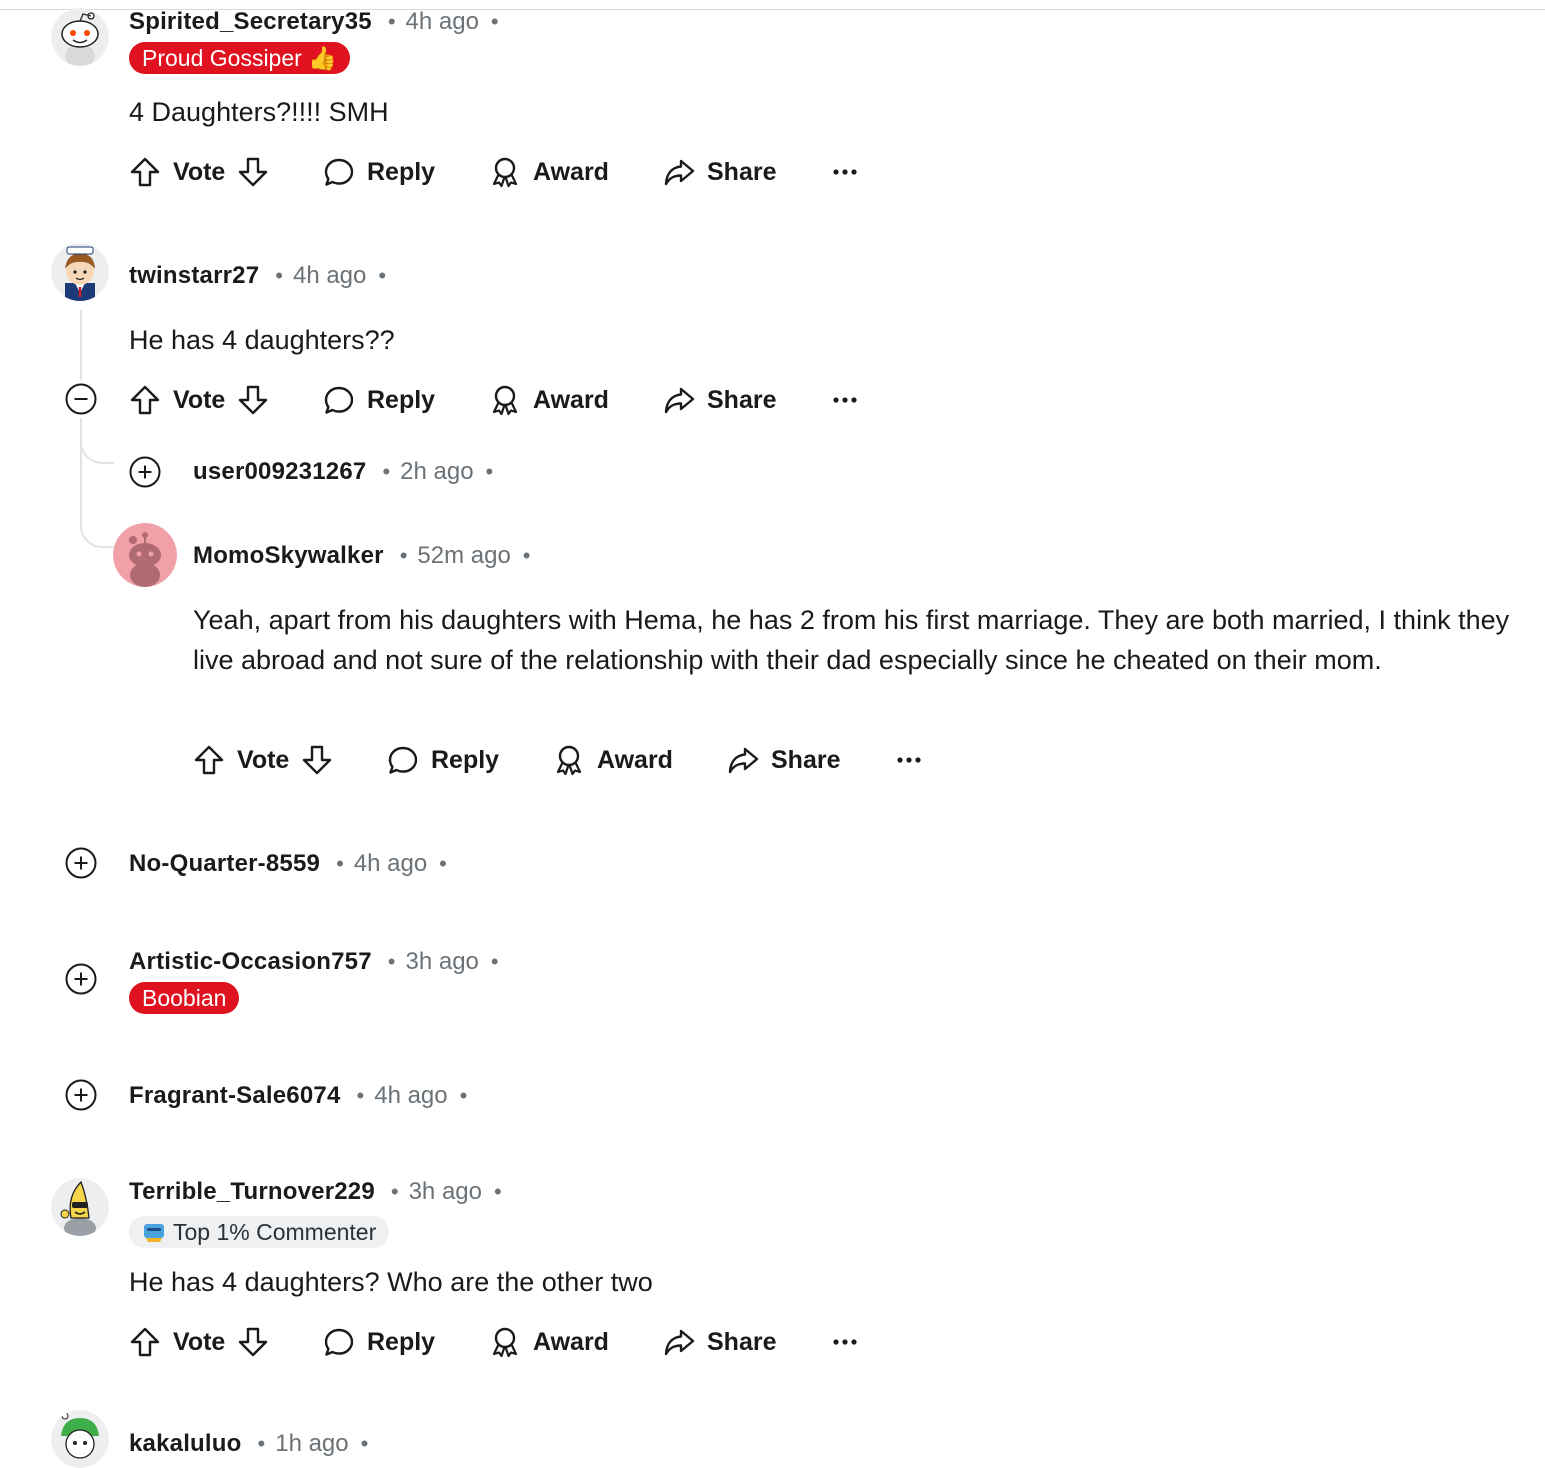 This screenshot has width=1545, height=1468. What do you see at coordinates (250, 962) in the screenshot?
I see `author-name: Artistic-Occasion757` at bounding box center [250, 962].